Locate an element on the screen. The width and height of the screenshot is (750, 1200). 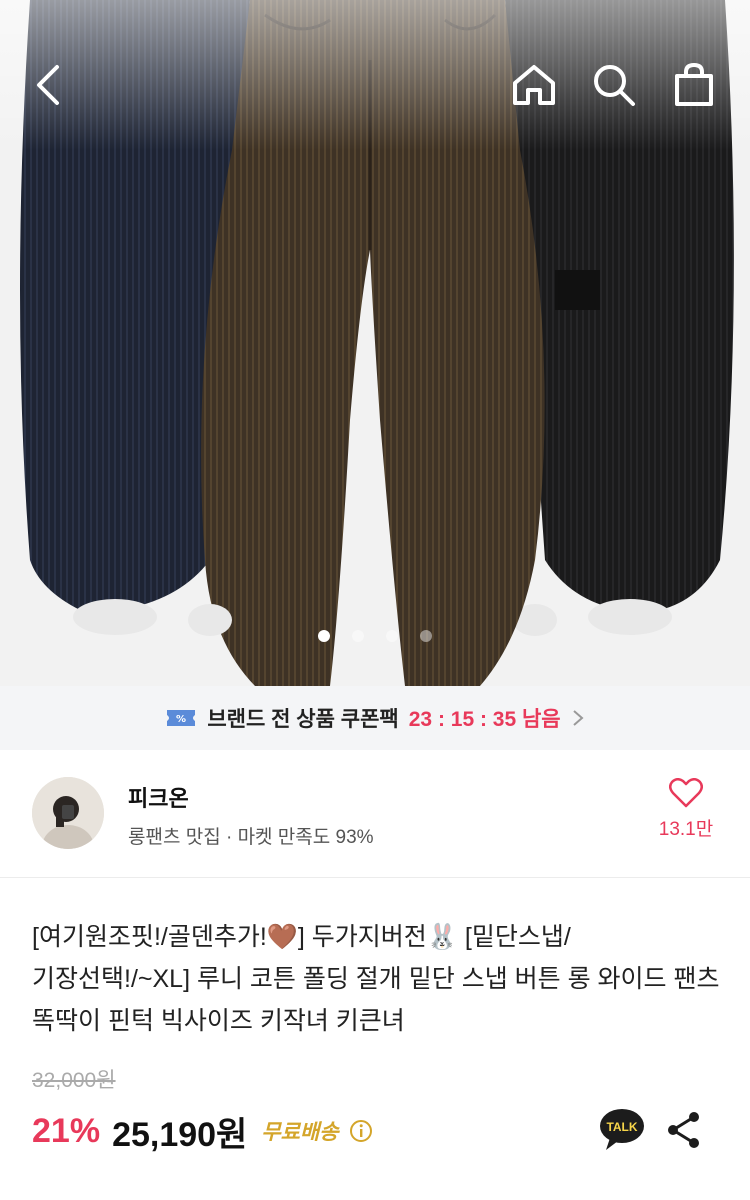
free-shipping-badge: 무료배송 is located at coordinates (300, 1132).